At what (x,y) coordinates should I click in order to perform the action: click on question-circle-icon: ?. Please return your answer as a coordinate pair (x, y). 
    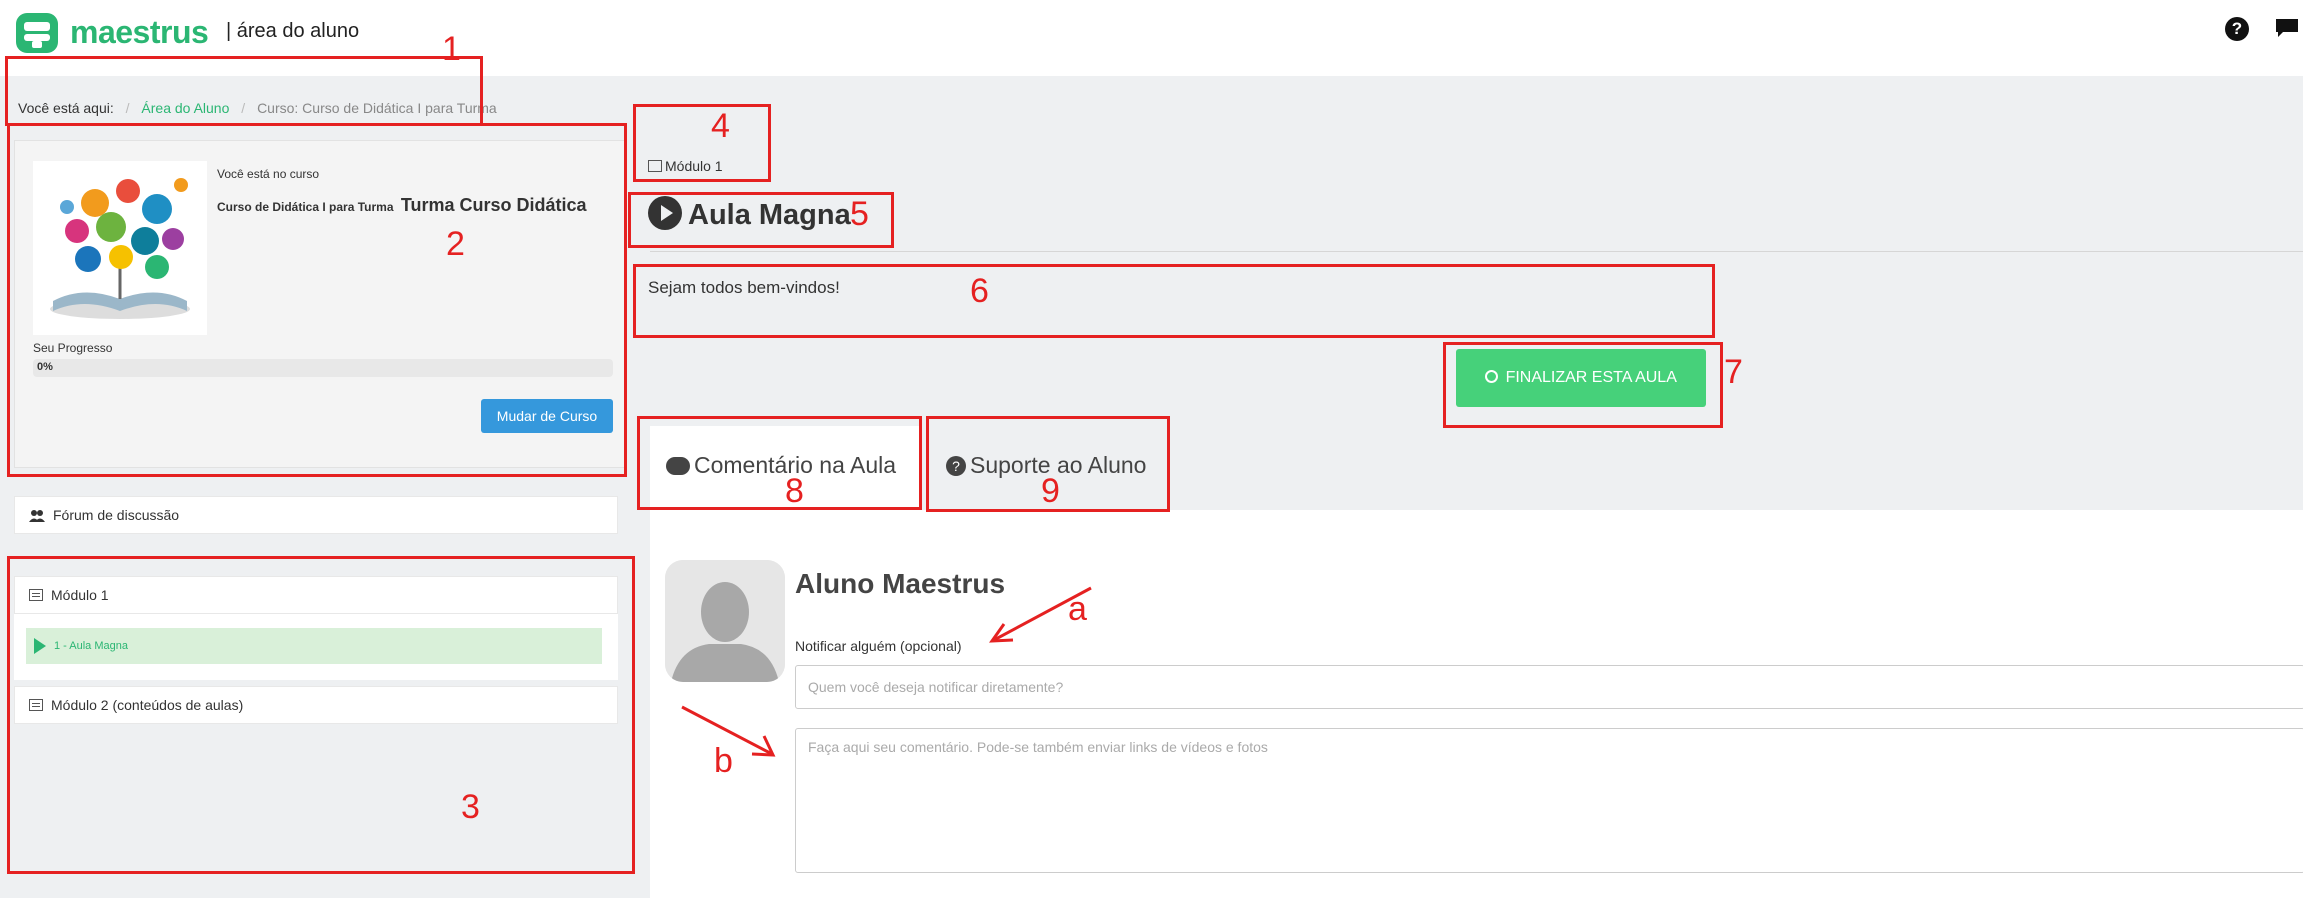
    Looking at the image, I should click on (2237, 29).